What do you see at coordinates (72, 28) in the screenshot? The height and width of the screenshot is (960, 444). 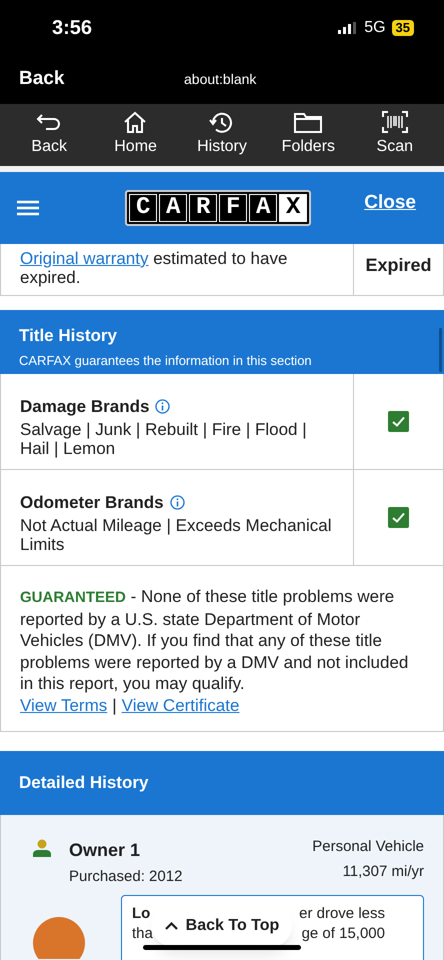 I see `time: 3:56` at bounding box center [72, 28].